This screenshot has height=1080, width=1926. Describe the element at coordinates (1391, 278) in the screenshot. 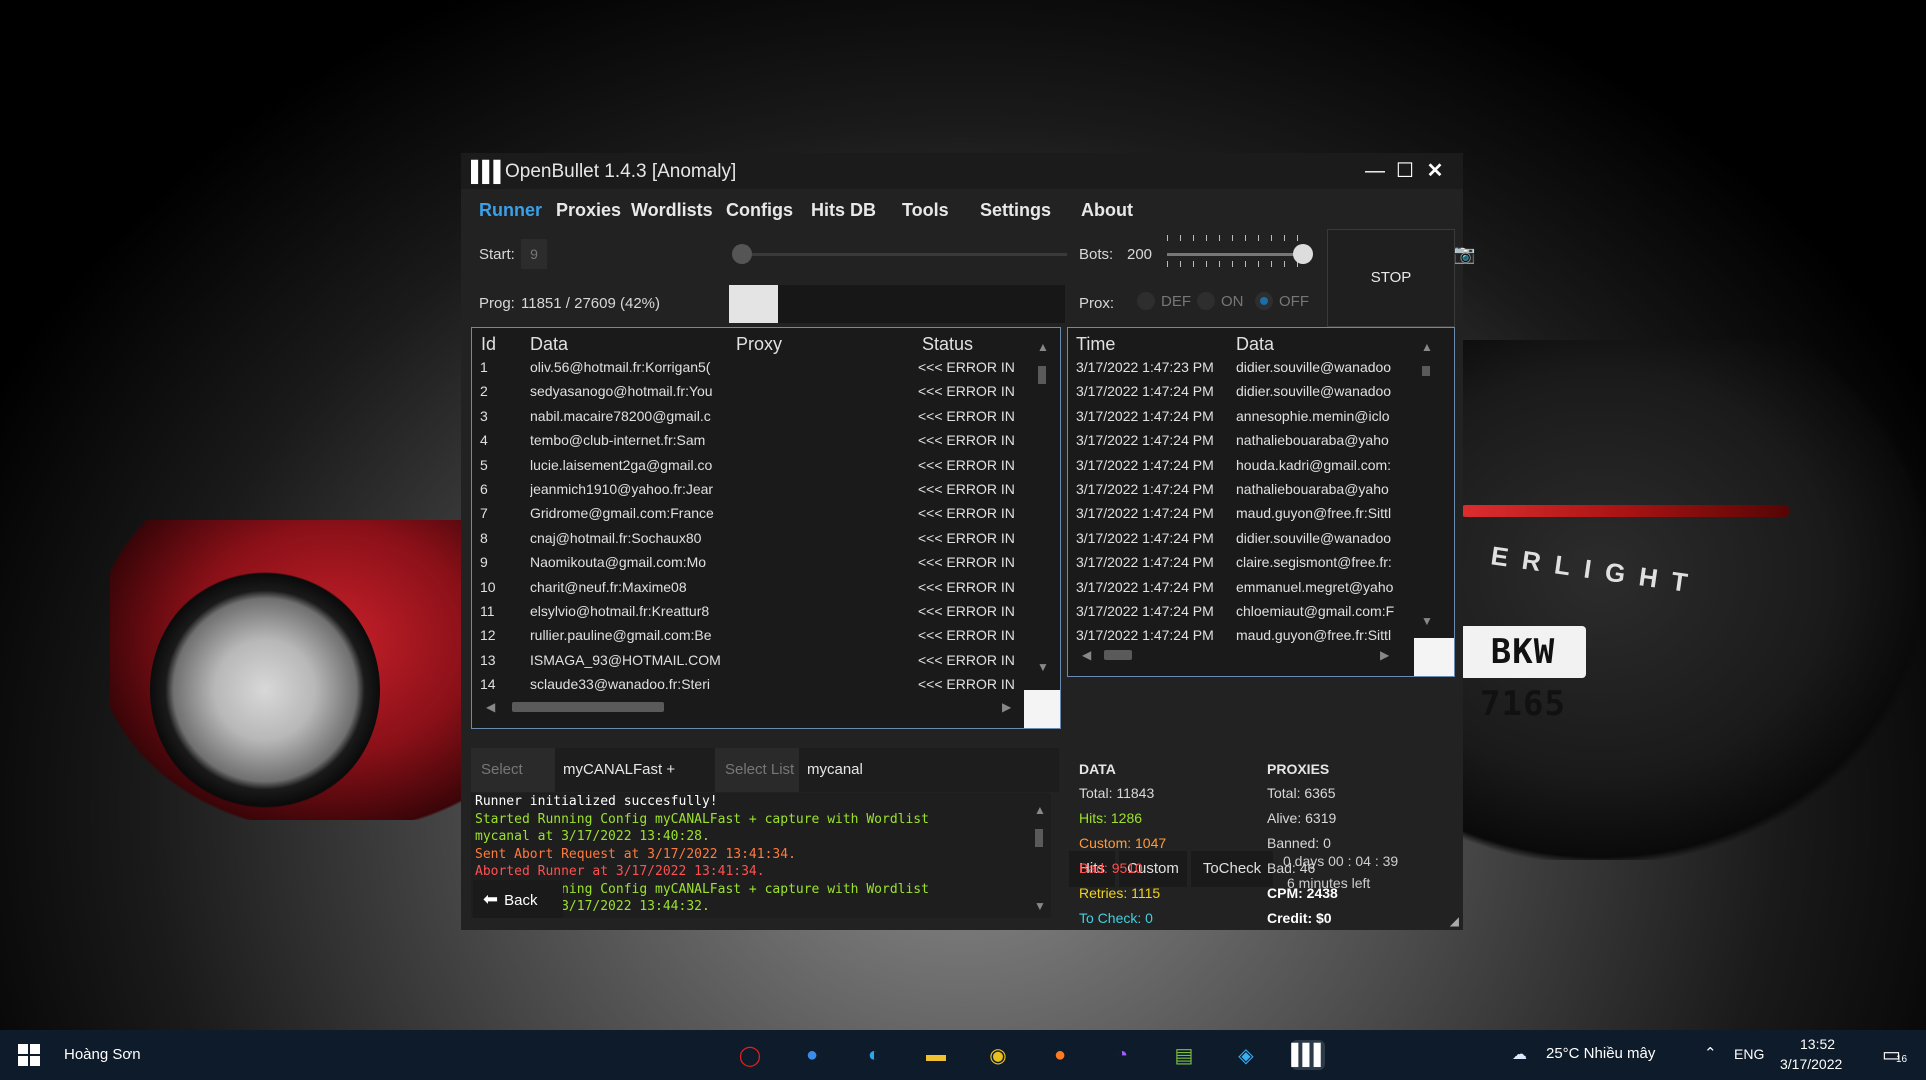

I see `stop-button: STOP` at that location.